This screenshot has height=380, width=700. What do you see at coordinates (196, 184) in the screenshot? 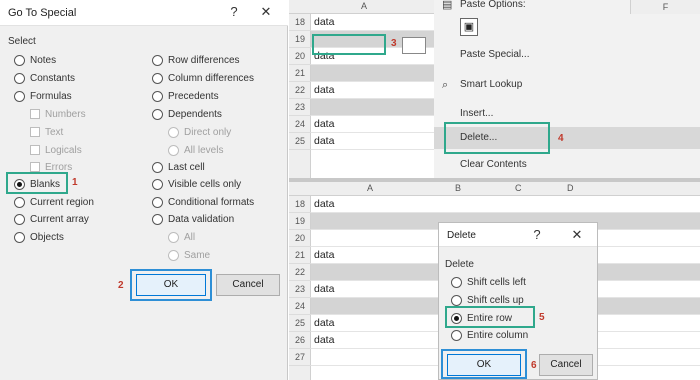
I see `visible-cells-only-option: Visible cells only` at bounding box center [196, 184].